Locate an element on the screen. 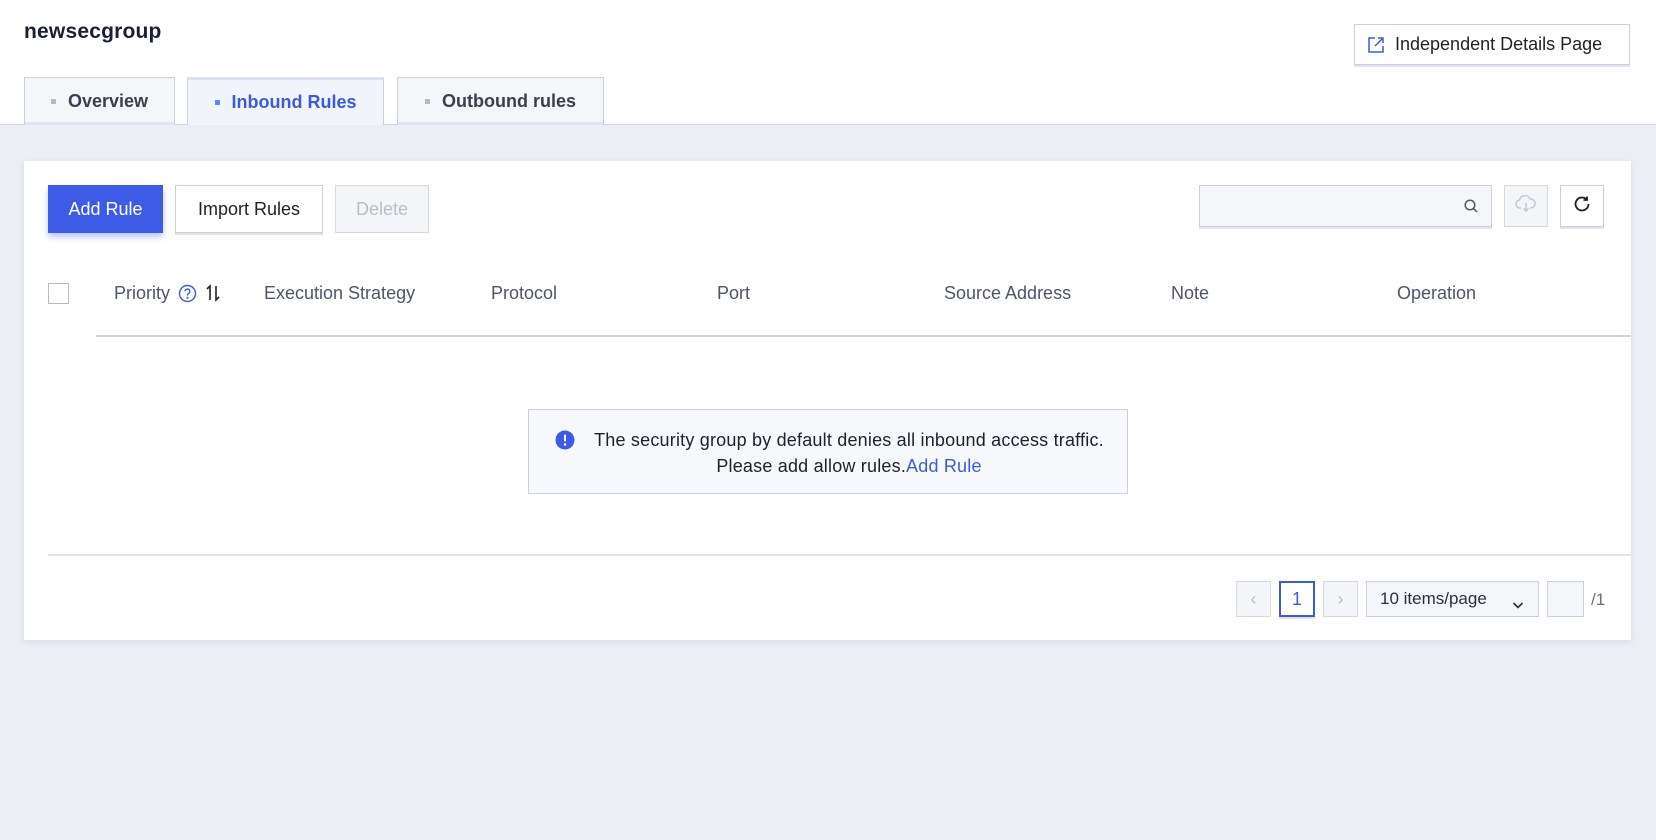  cloud-download-icon is located at coordinates (1526, 206).